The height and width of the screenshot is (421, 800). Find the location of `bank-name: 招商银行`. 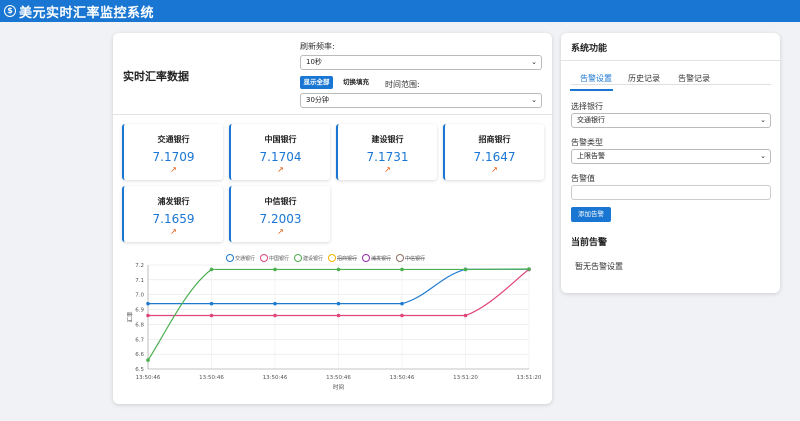

bank-name: 招商银行 is located at coordinates (494, 139).